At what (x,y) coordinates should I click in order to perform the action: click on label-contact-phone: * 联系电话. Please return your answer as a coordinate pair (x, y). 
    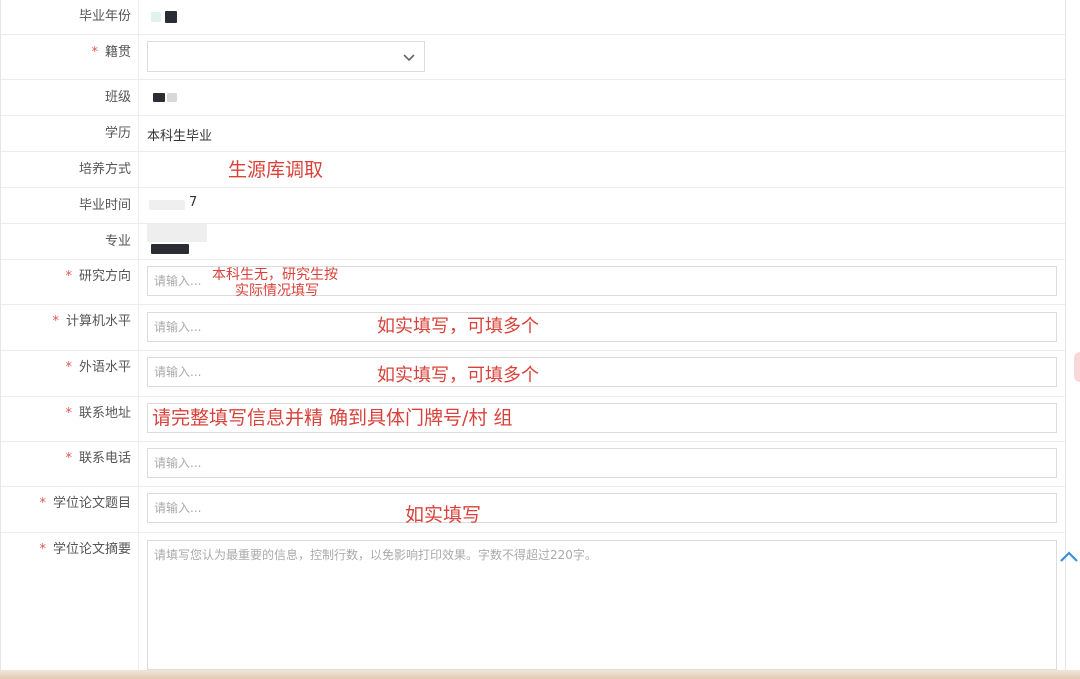
    Looking at the image, I should click on (70, 464).